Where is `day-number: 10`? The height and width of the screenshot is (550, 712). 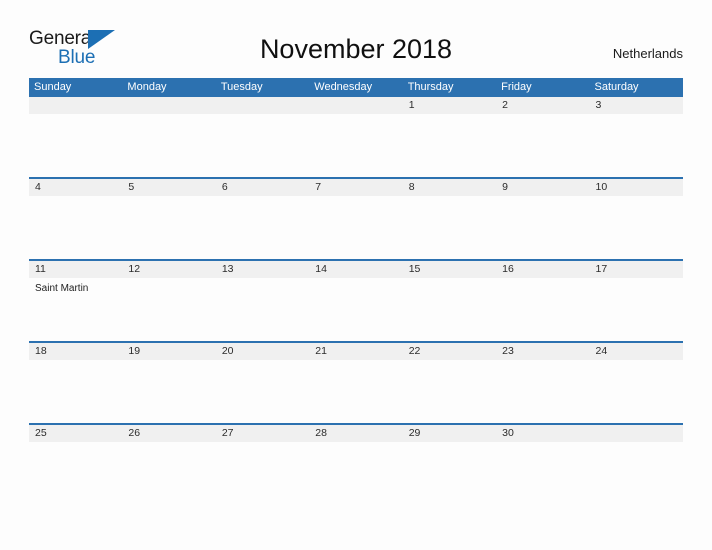 day-number: 10 is located at coordinates (636, 187).